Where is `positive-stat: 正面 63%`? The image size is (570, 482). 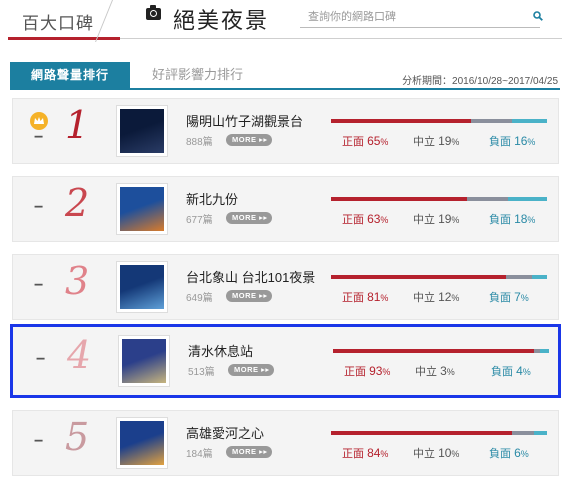 positive-stat: 正面 63% is located at coordinates (365, 219).